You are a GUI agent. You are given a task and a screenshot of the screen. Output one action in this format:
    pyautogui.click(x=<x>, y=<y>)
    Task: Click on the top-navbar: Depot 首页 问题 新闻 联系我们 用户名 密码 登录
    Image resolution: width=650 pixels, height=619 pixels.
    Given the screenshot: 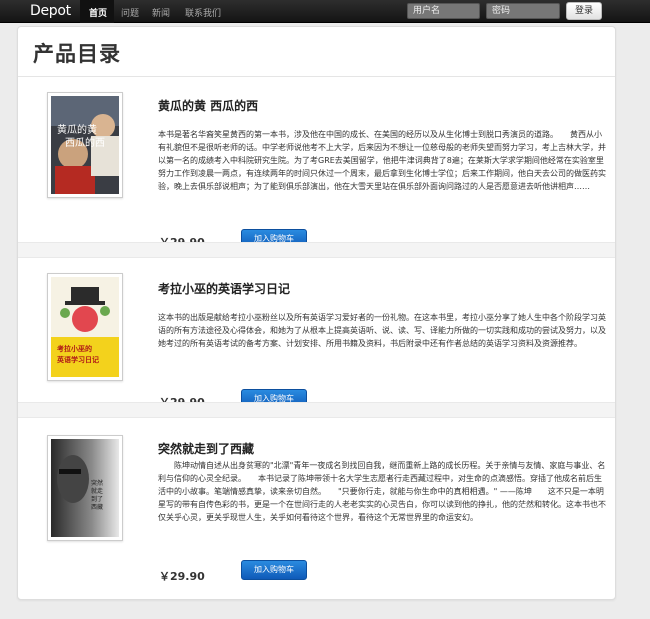 What is the action you would take?
    pyautogui.click(x=325, y=11)
    